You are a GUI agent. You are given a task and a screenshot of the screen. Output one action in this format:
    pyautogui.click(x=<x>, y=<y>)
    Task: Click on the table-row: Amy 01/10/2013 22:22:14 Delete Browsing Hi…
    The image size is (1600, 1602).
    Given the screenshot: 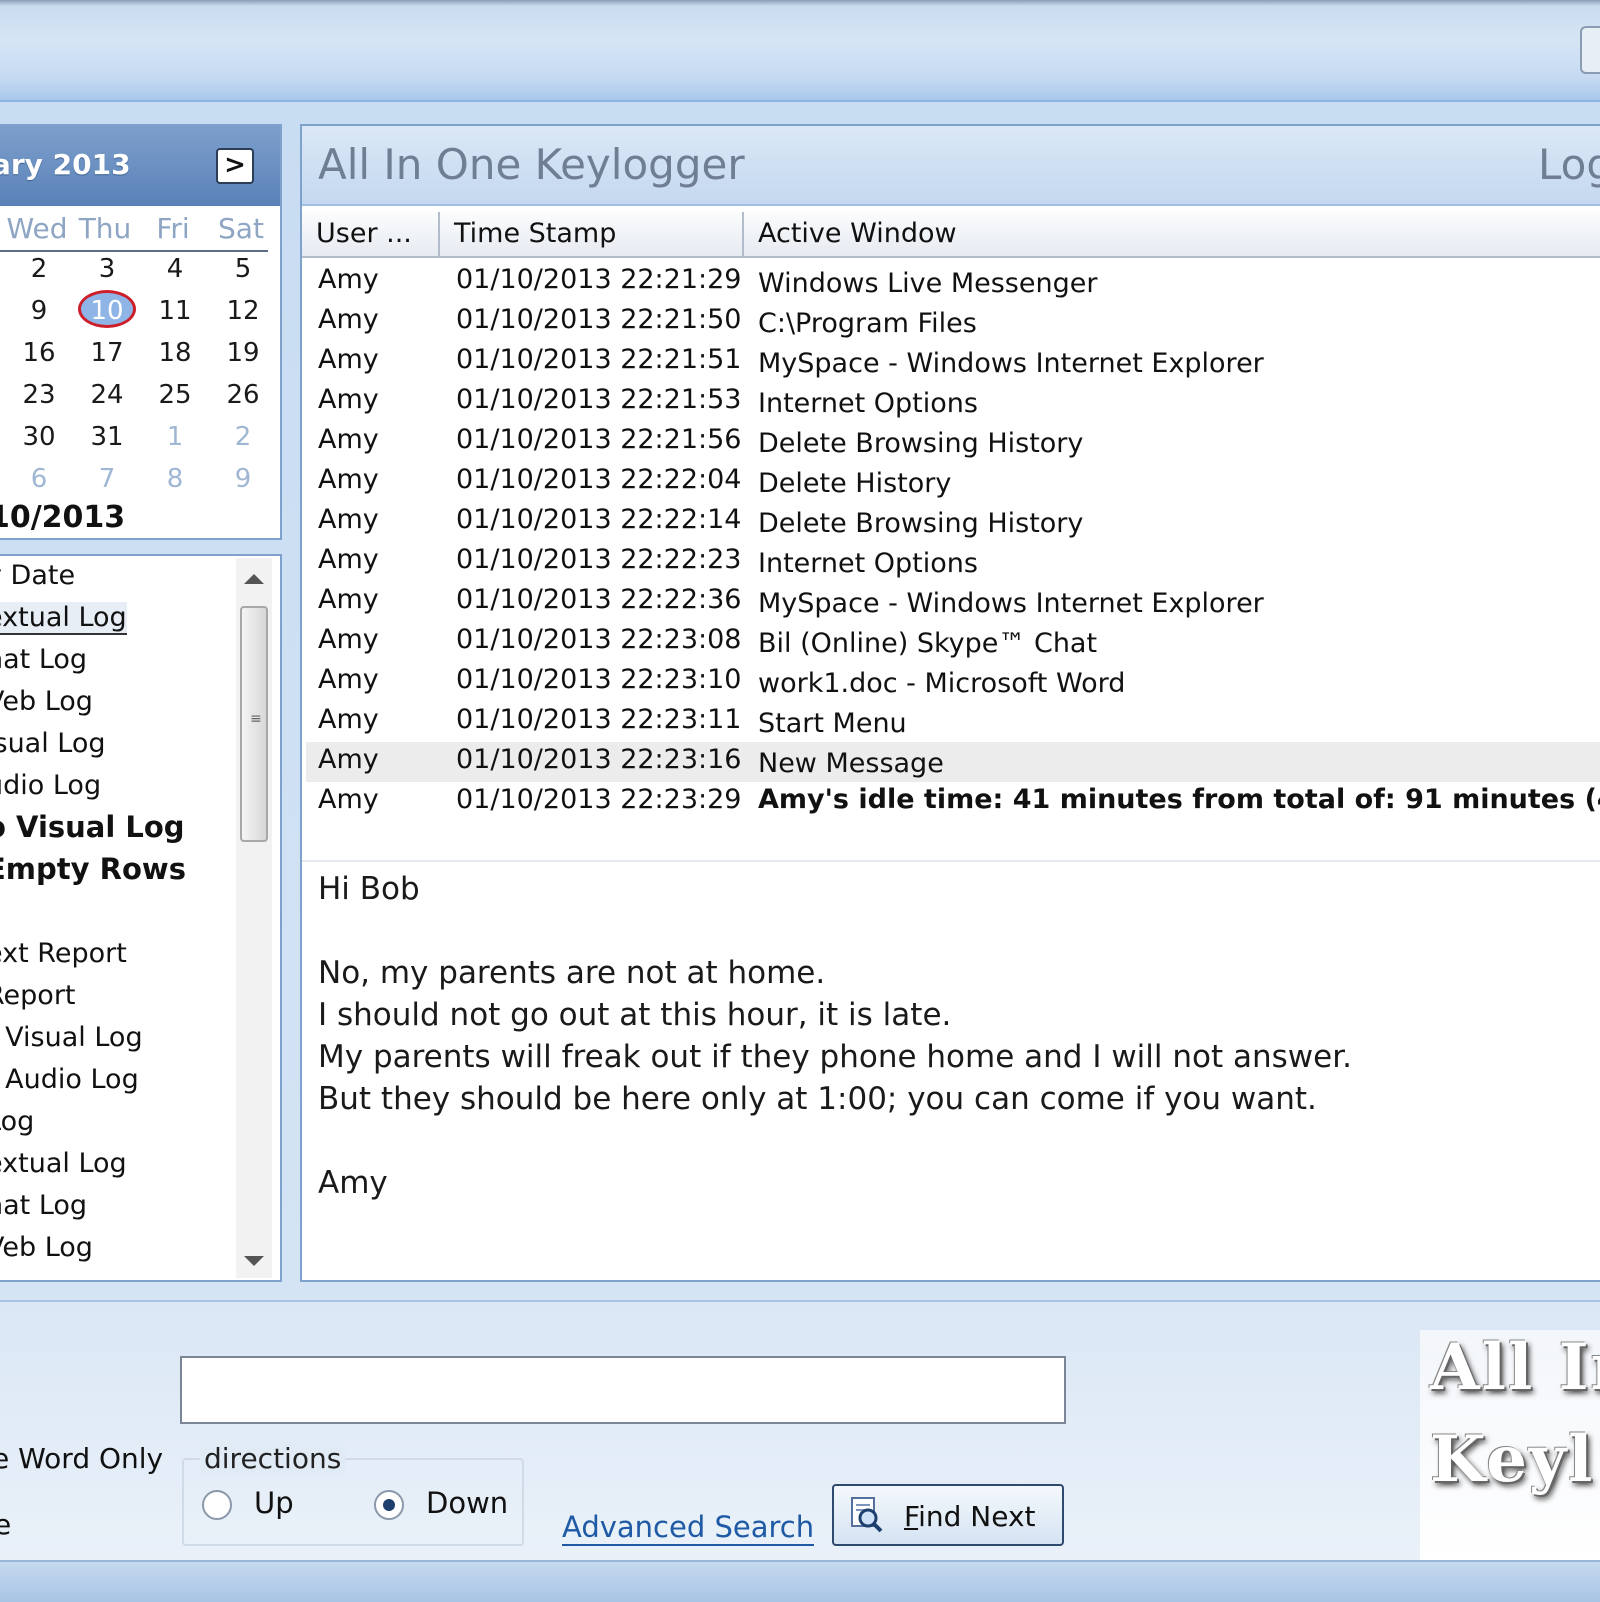 What is the action you would take?
    pyautogui.click(x=953, y=522)
    